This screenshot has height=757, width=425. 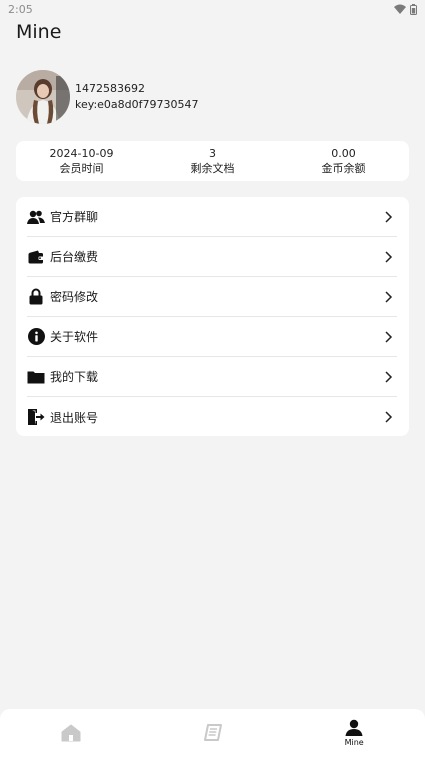 What do you see at coordinates (413, 9) in the screenshot?
I see `battery-icon` at bounding box center [413, 9].